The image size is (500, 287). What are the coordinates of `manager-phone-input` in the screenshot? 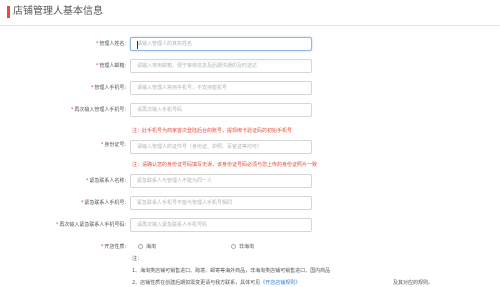 It's located at (221, 88).